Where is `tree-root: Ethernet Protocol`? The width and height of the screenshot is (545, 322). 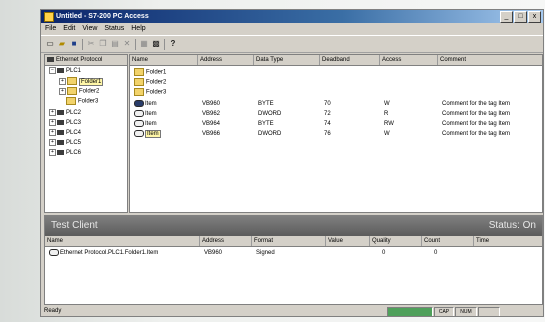
tree-root: Ethernet Protocol is located at coordinates (86, 60).